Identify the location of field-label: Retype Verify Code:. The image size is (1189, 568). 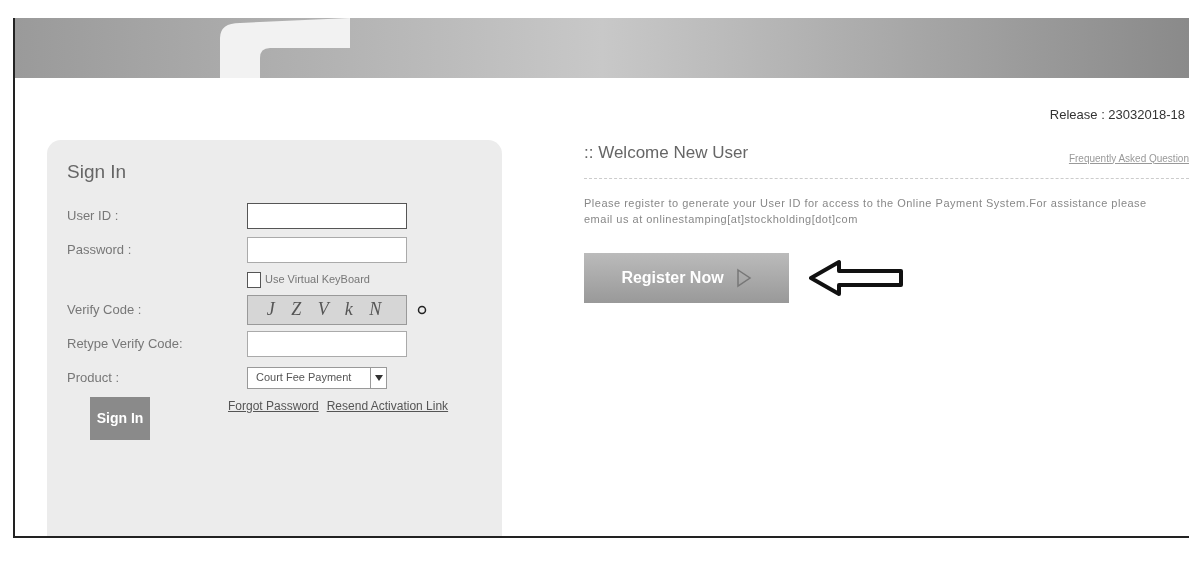
(125, 343).